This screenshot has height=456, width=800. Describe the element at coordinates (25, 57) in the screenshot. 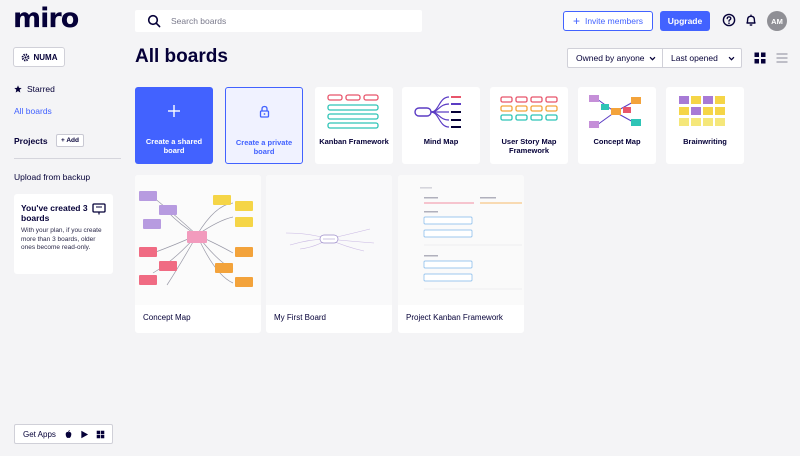

I see `gear-icon` at that location.